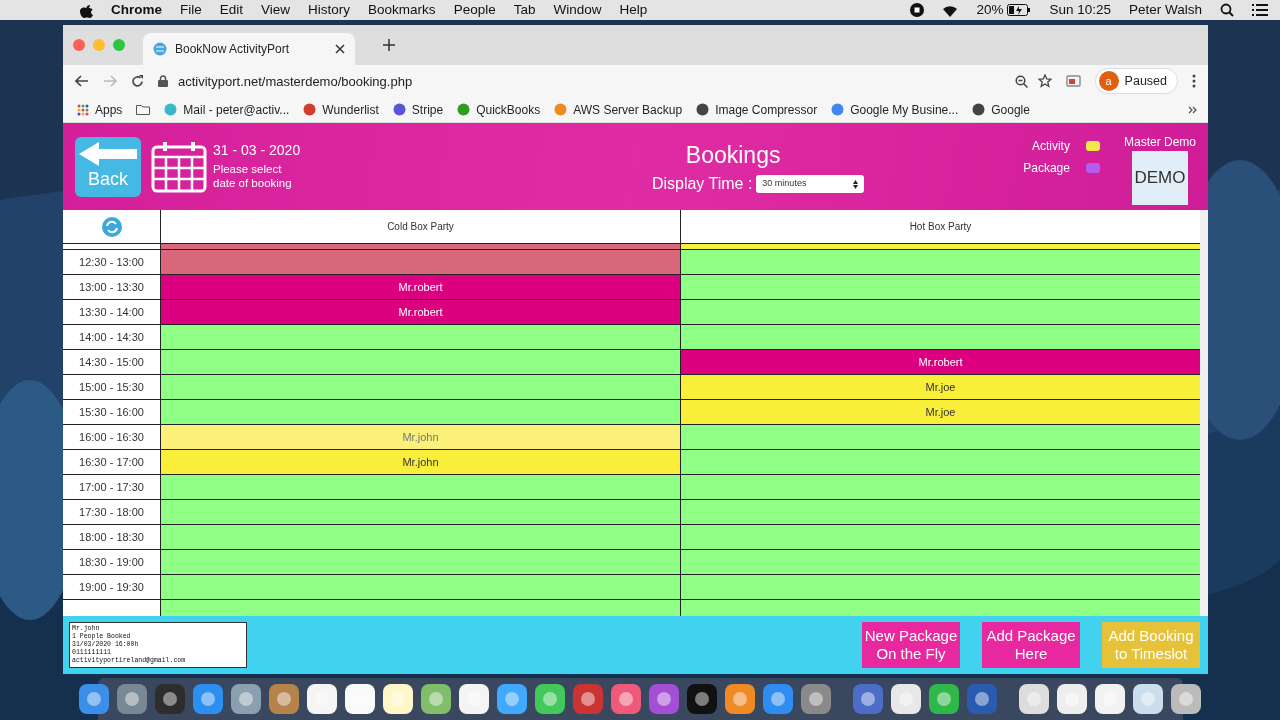 The width and height of the screenshot is (1280, 720). Describe the element at coordinates (1080, 10) in the screenshot. I see `clock: Sun 10:25` at that location.